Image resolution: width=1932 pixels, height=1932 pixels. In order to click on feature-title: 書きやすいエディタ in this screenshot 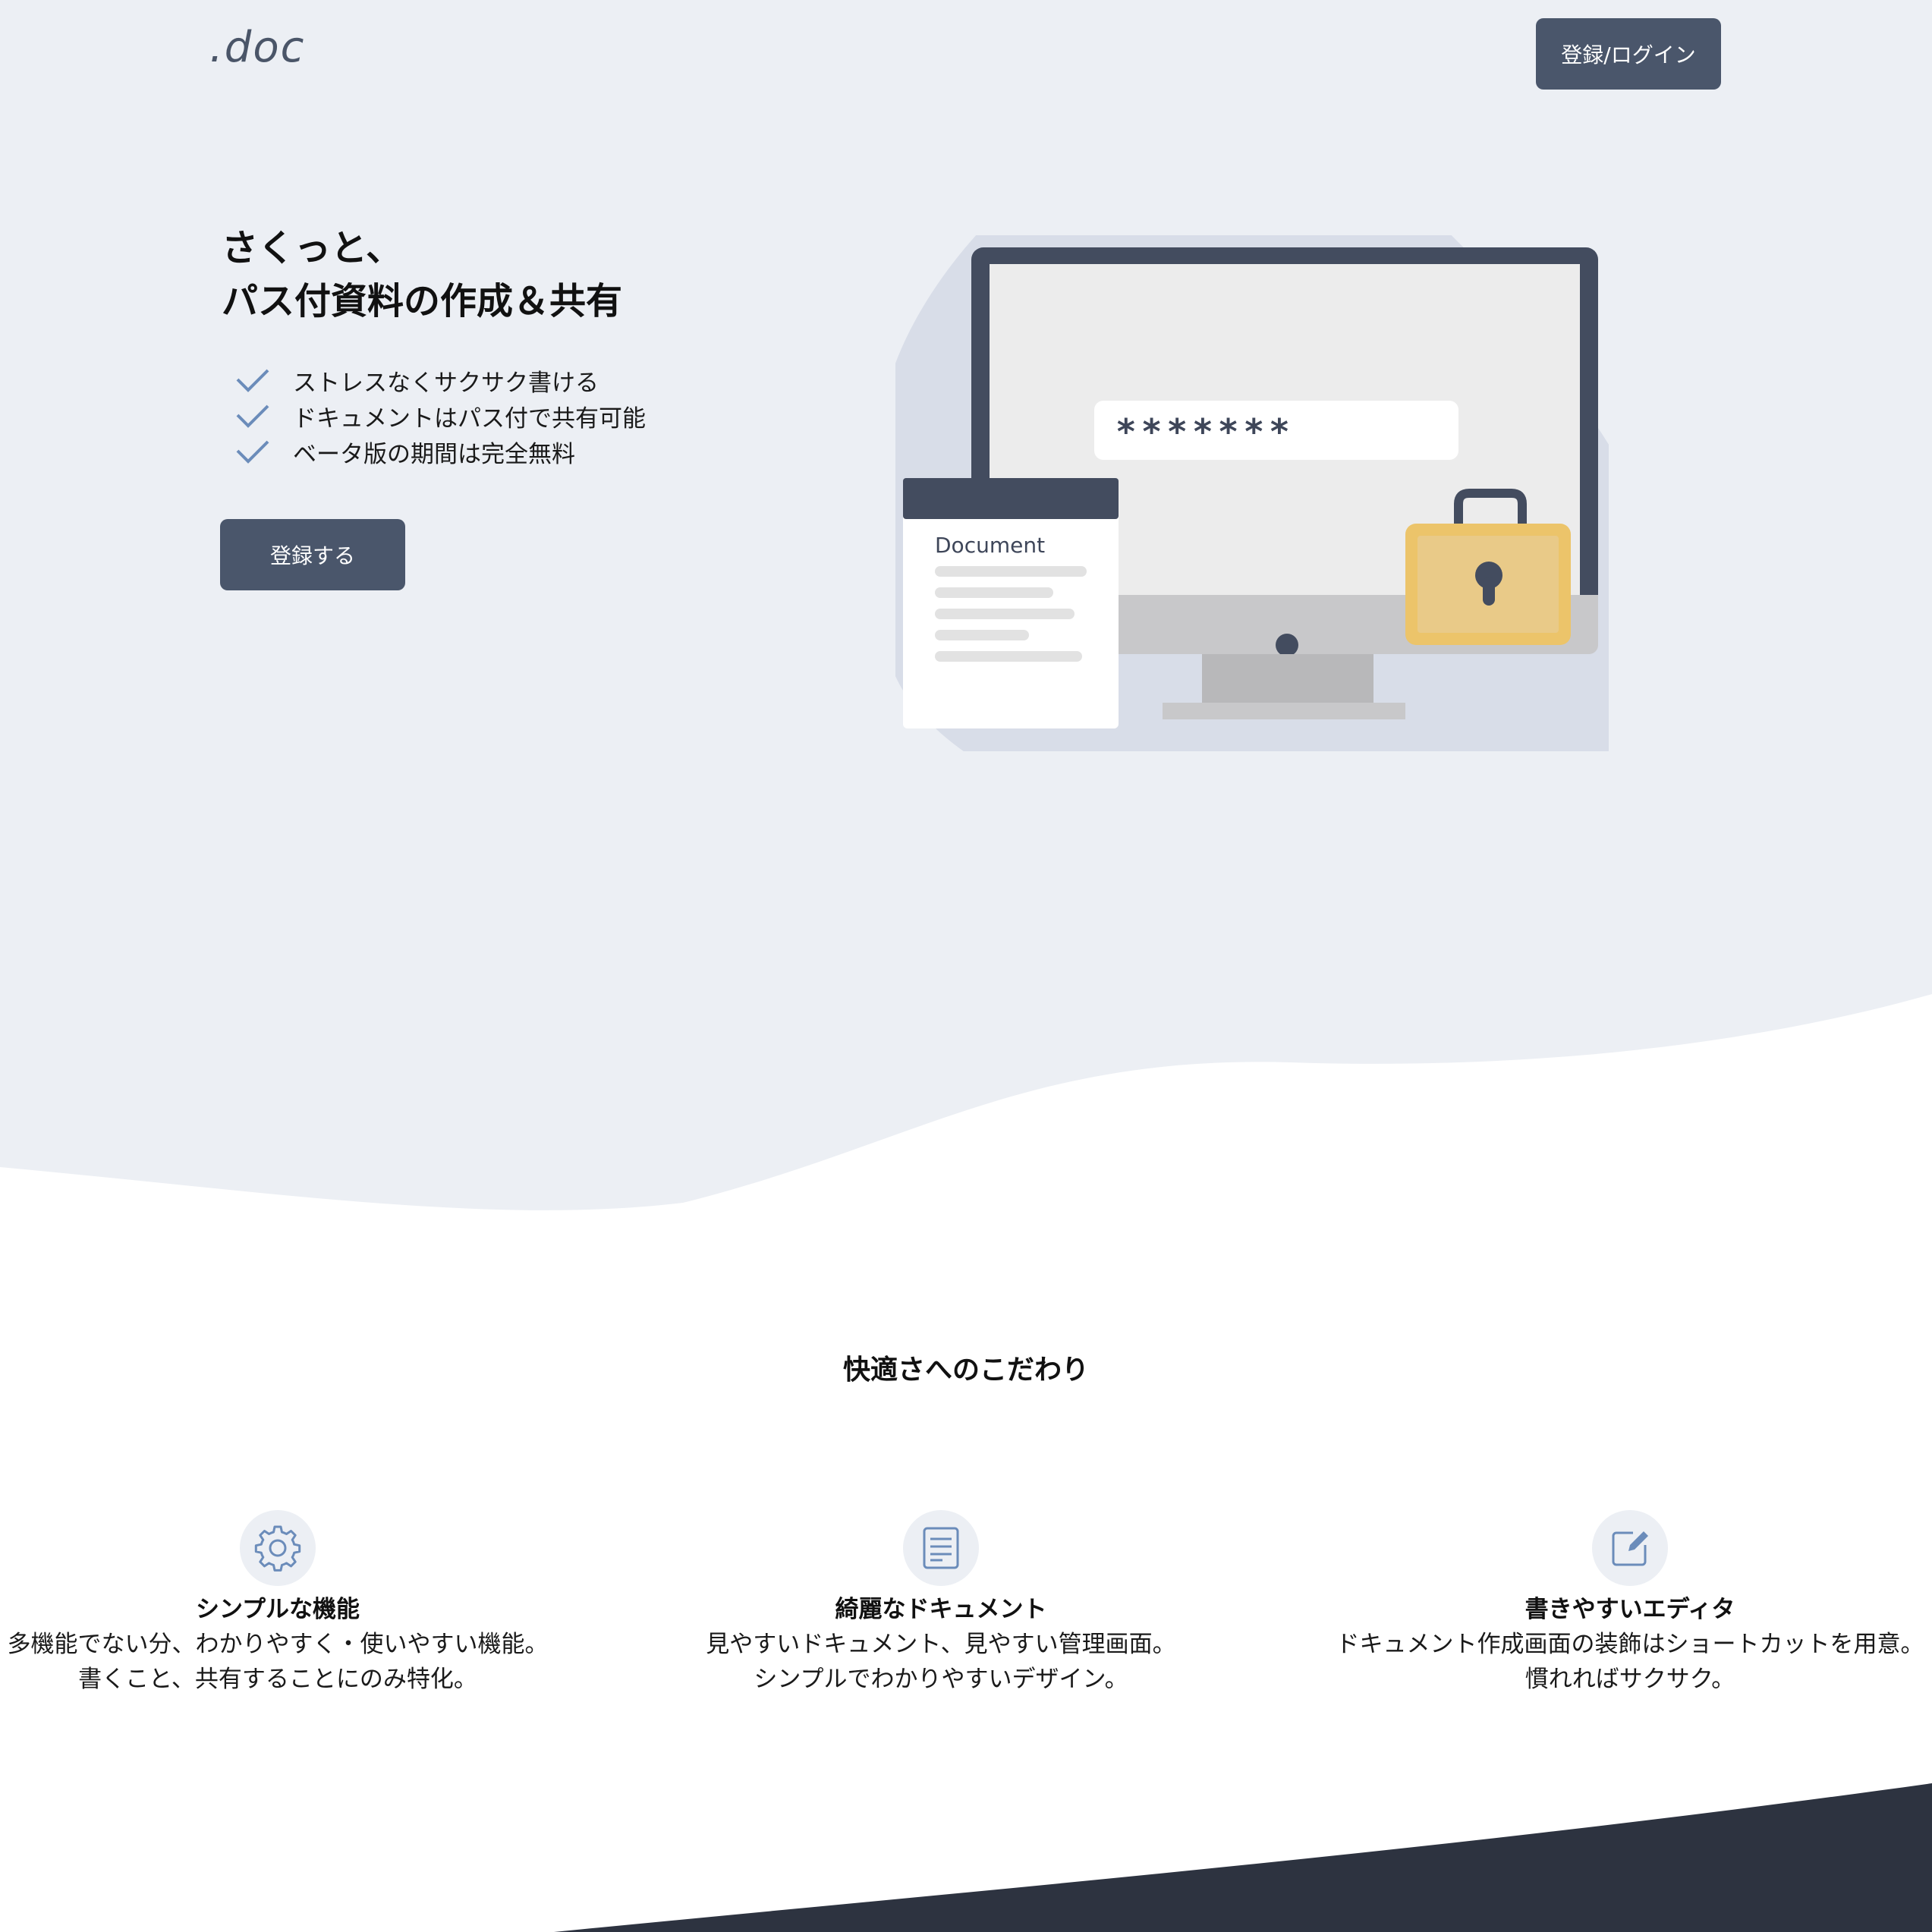, I will do `click(1630, 1609)`.